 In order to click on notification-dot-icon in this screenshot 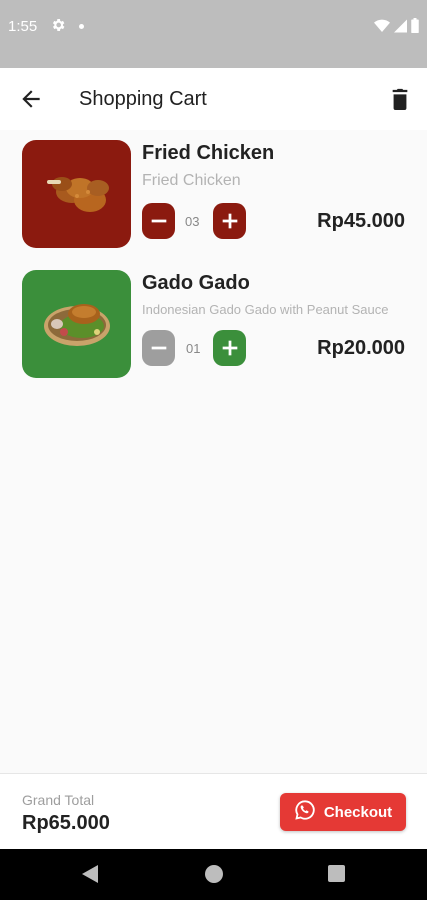, I will do `click(81, 26)`.